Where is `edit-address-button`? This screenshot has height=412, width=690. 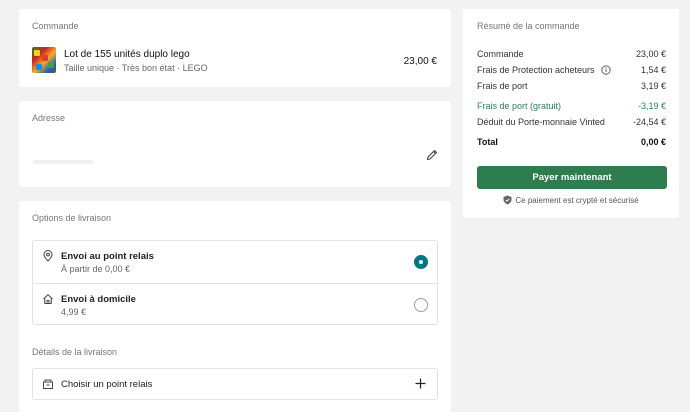 edit-address-button is located at coordinates (432, 155).